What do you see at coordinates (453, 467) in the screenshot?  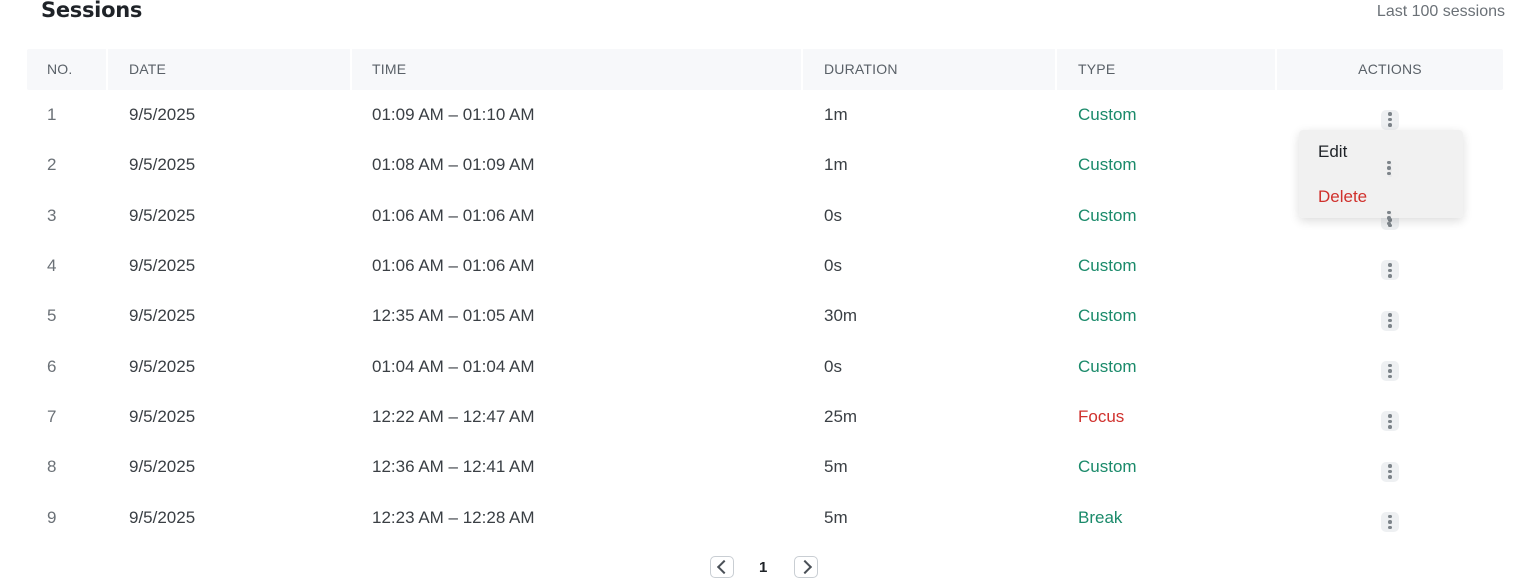 I see `row-time: 12:36 AM – 12:41 AM` at bounding box center [453, 467].